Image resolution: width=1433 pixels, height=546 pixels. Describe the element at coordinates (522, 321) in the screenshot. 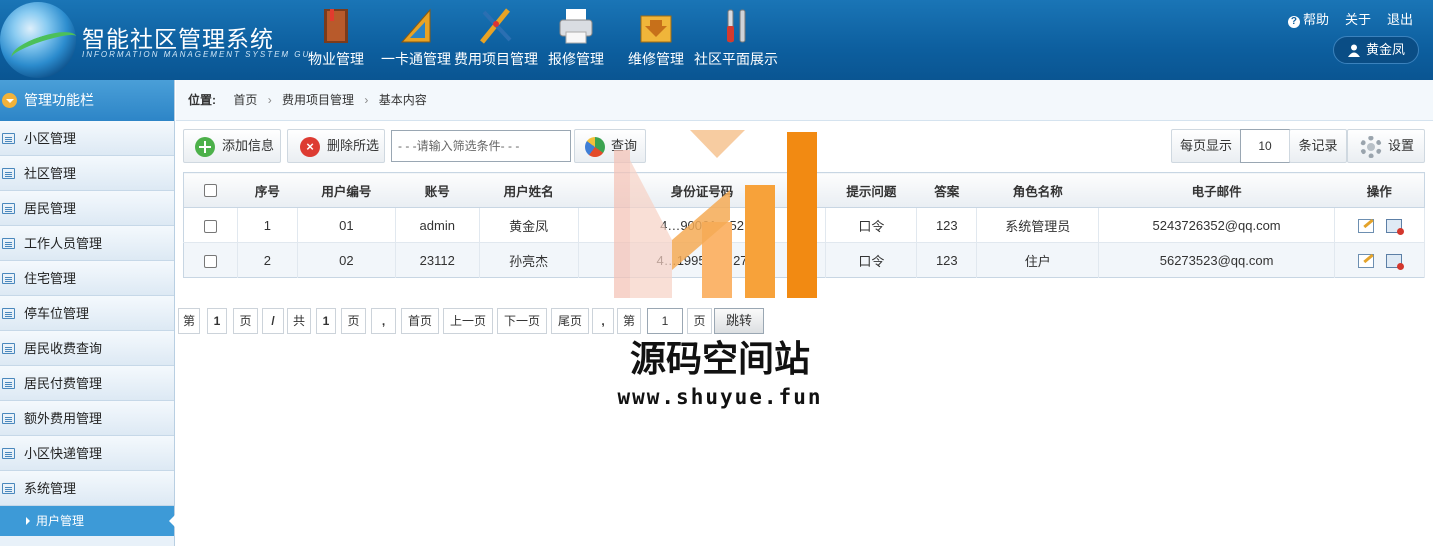

I see `next-page-button: 下一页` at that location.